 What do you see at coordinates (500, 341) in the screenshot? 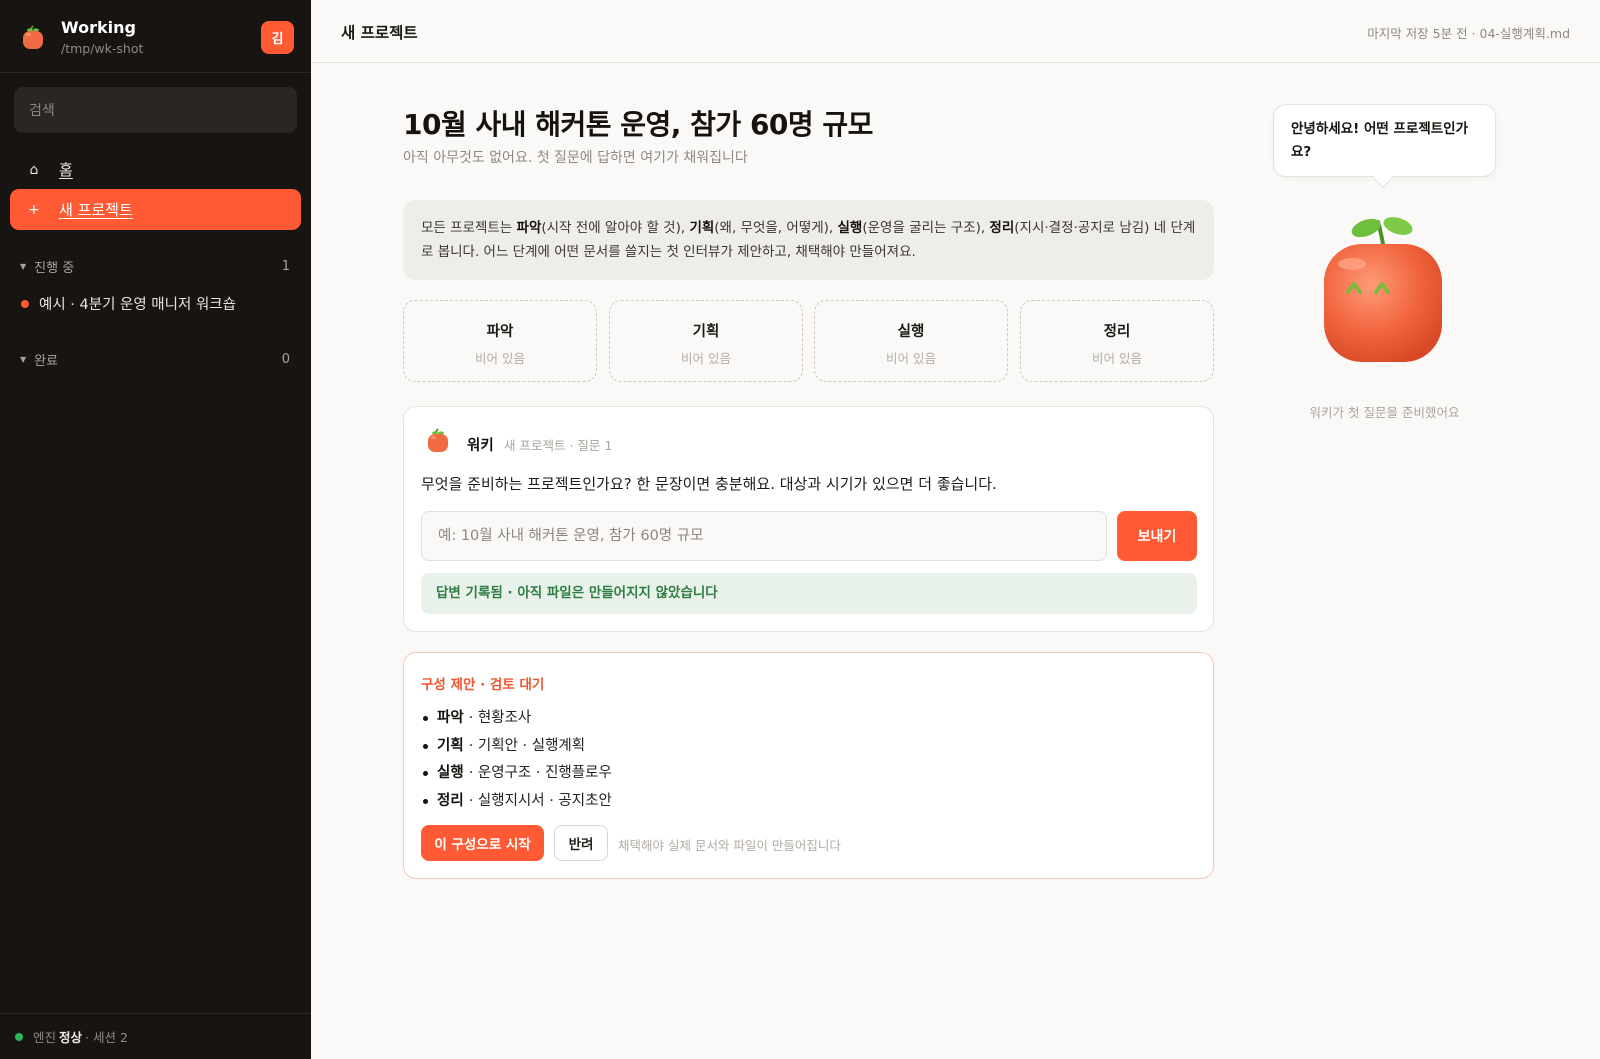
I see `stage-card-discover: 파악 비어 있음` at bounding box center [500, 341].